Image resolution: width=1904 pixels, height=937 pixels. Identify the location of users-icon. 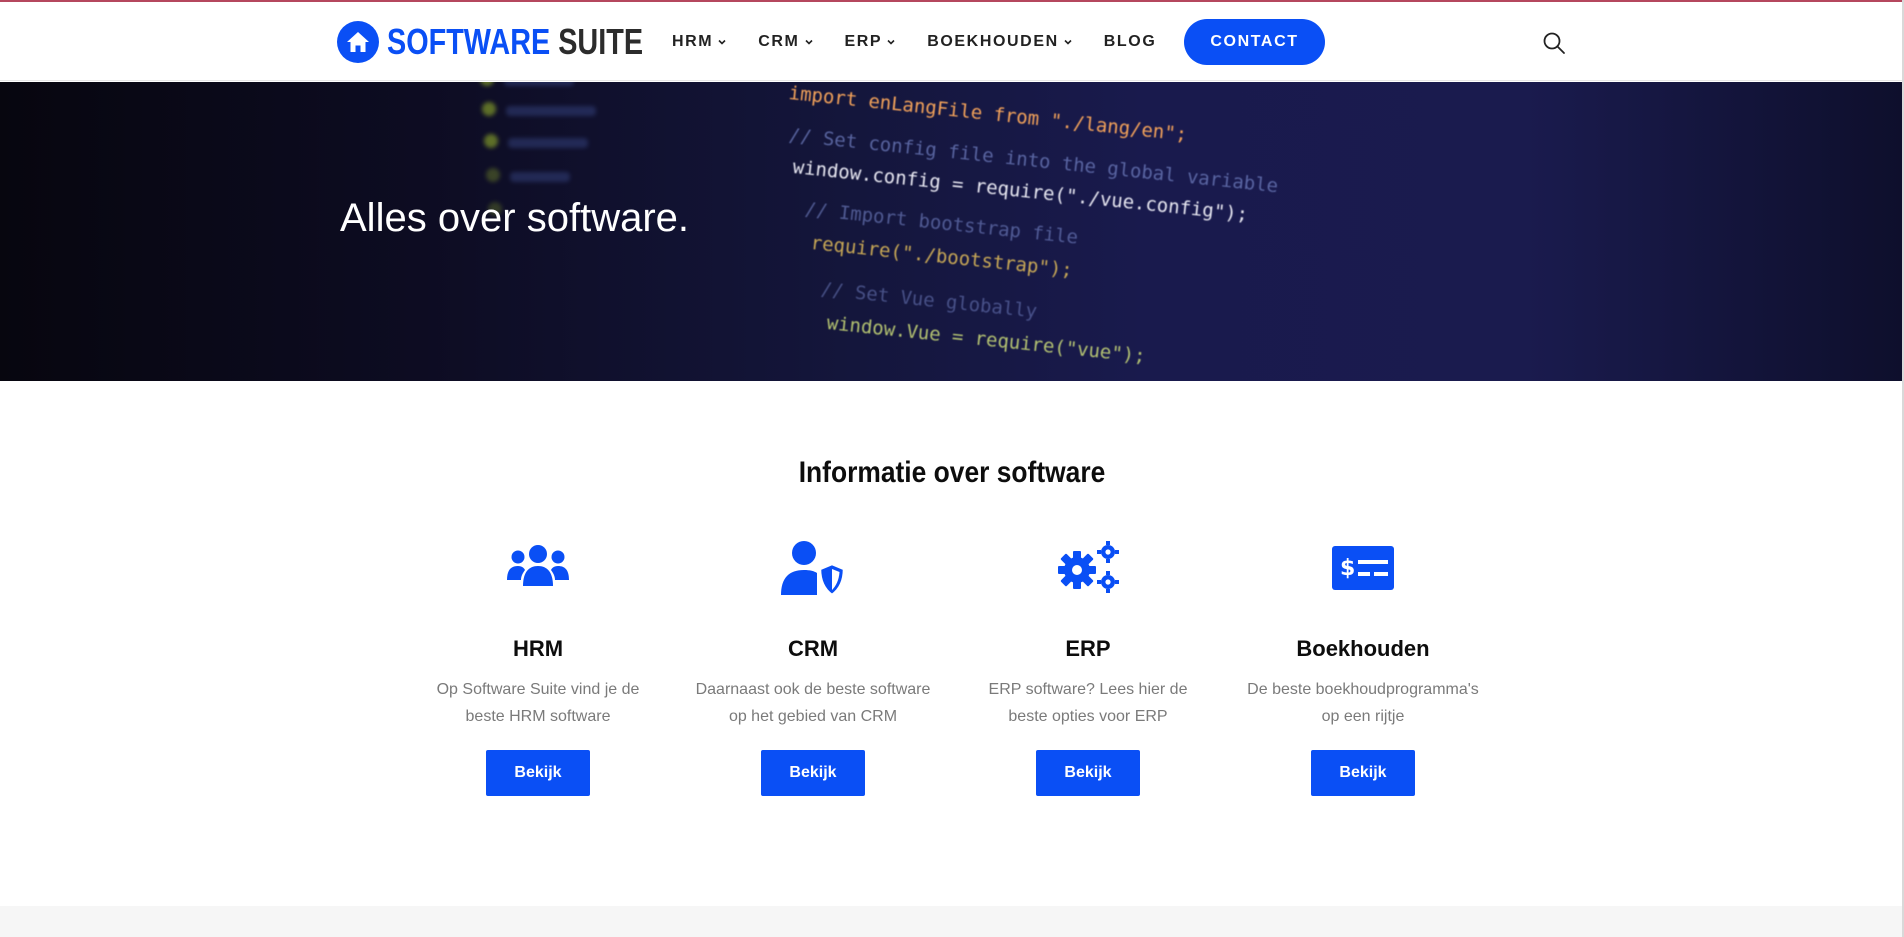
(538, 565).